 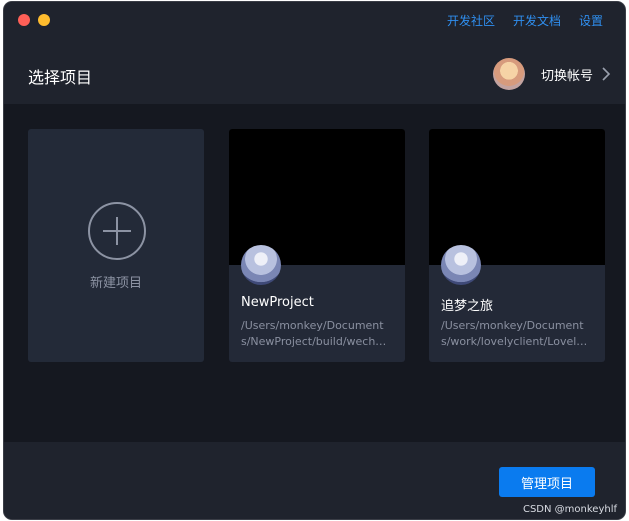 I want to click on dev-community-link: 开发社区, so click(x=471, y=20).